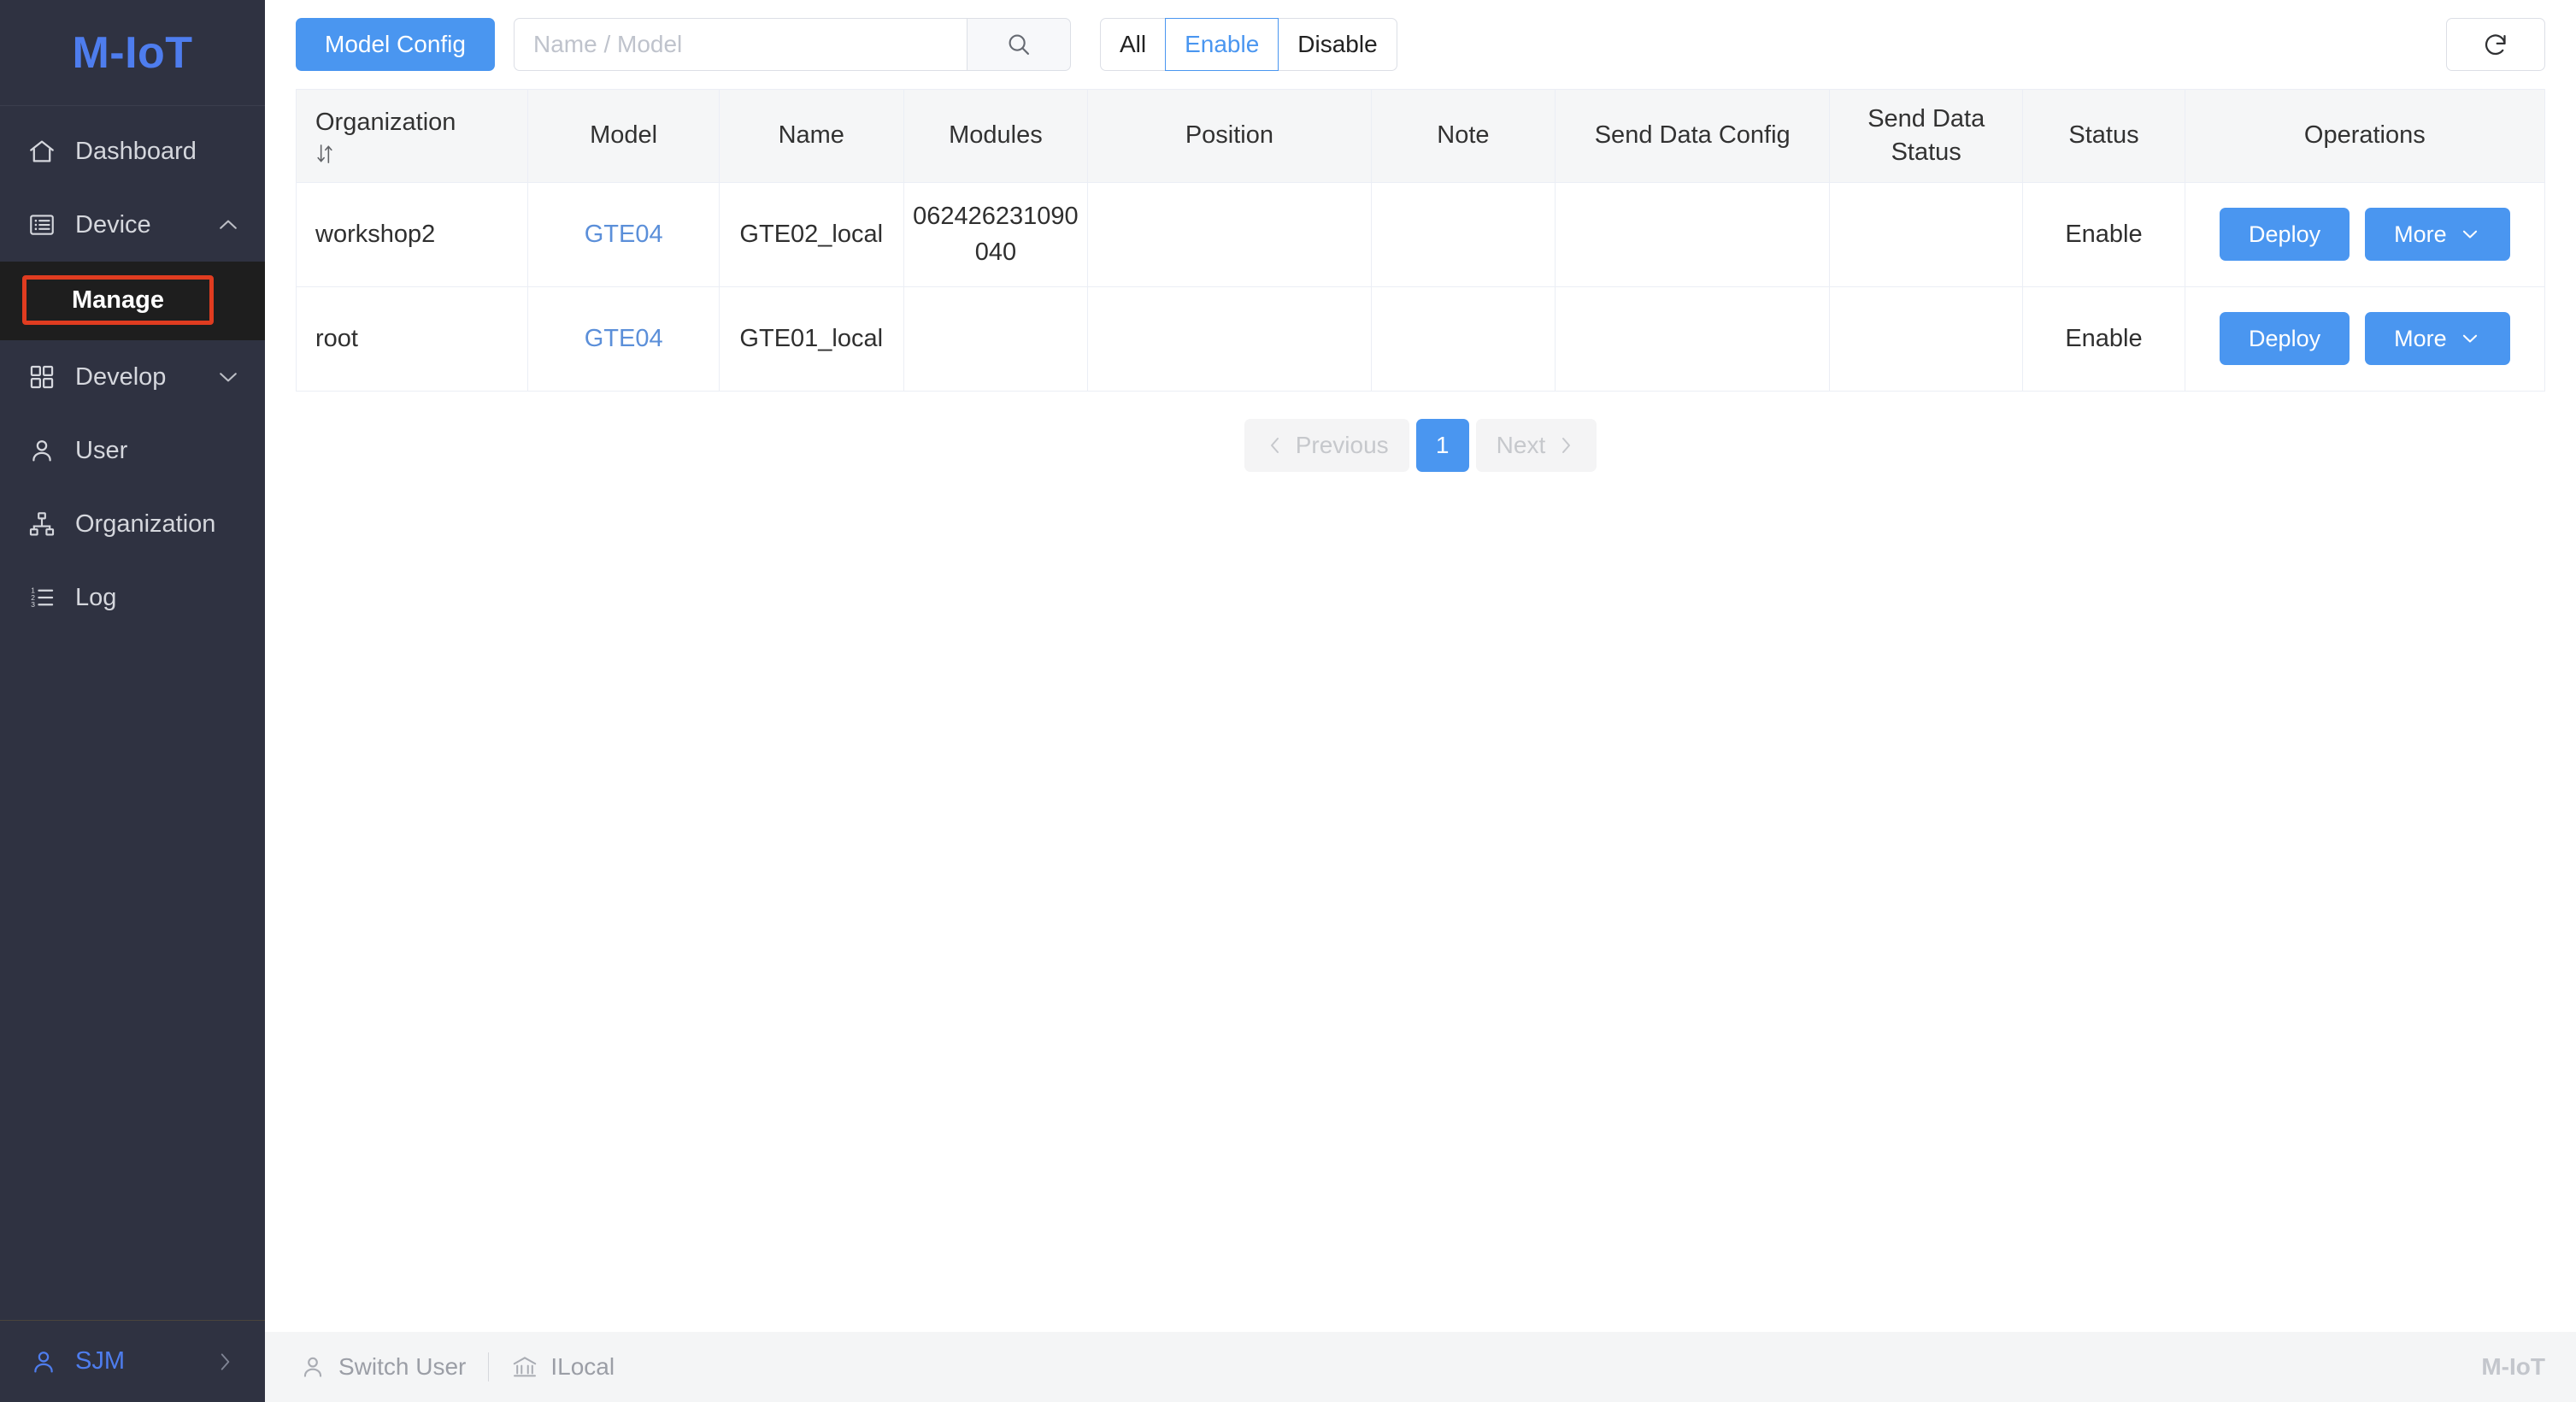 This screenshot has height=1402, width=2576. I want to click on cell-modules, so click(996, 339).